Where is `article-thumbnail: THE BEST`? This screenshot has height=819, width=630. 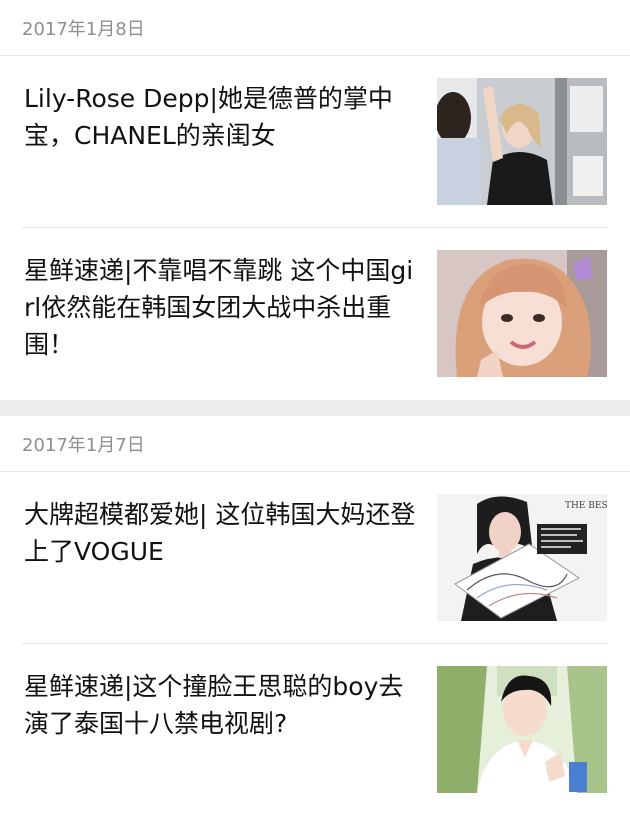 article-thumbnail: THE BEST is located at coordinates (522, 557).